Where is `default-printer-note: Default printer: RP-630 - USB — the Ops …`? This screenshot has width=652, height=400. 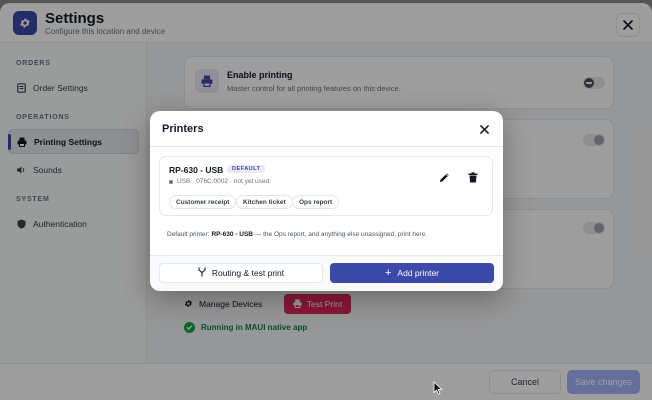 default-printer-note: Default printer: RP-630 - USB — the Ops … is located at coordinates (297, 234).